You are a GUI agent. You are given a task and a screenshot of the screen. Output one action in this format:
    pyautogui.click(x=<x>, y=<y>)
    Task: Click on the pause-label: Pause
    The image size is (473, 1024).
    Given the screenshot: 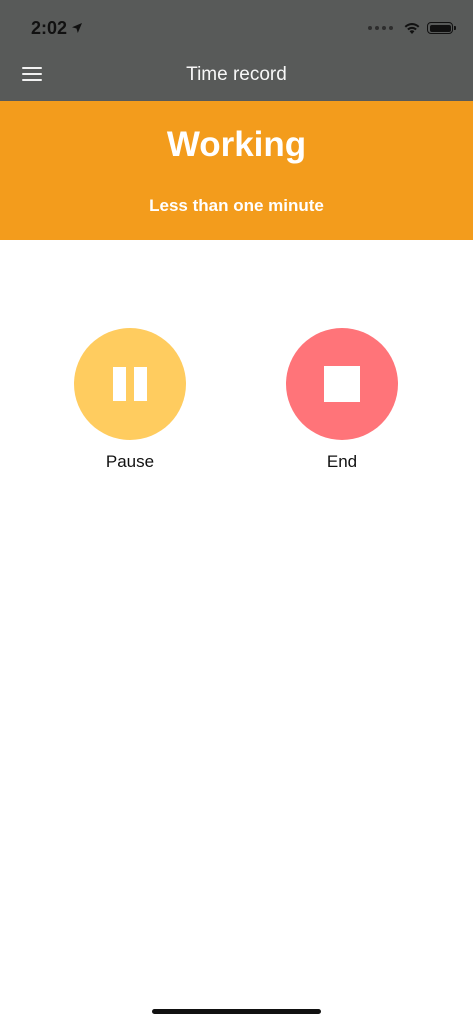 What is the action you would take?
    pyautogui.click(x=130, y=461)
    